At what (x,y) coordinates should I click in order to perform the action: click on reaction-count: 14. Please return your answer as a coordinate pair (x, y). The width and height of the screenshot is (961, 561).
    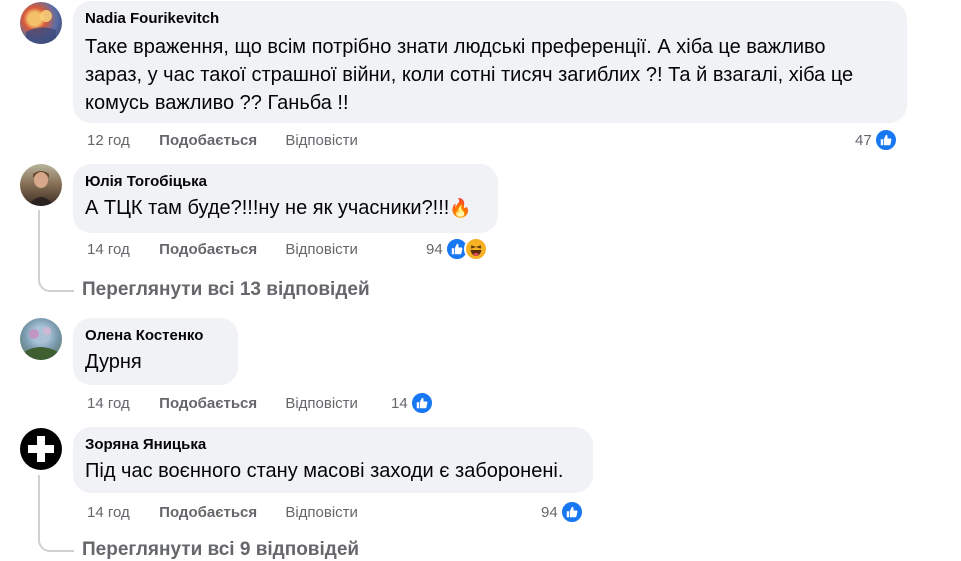
    Looking at the image, I should click on (399, 403).